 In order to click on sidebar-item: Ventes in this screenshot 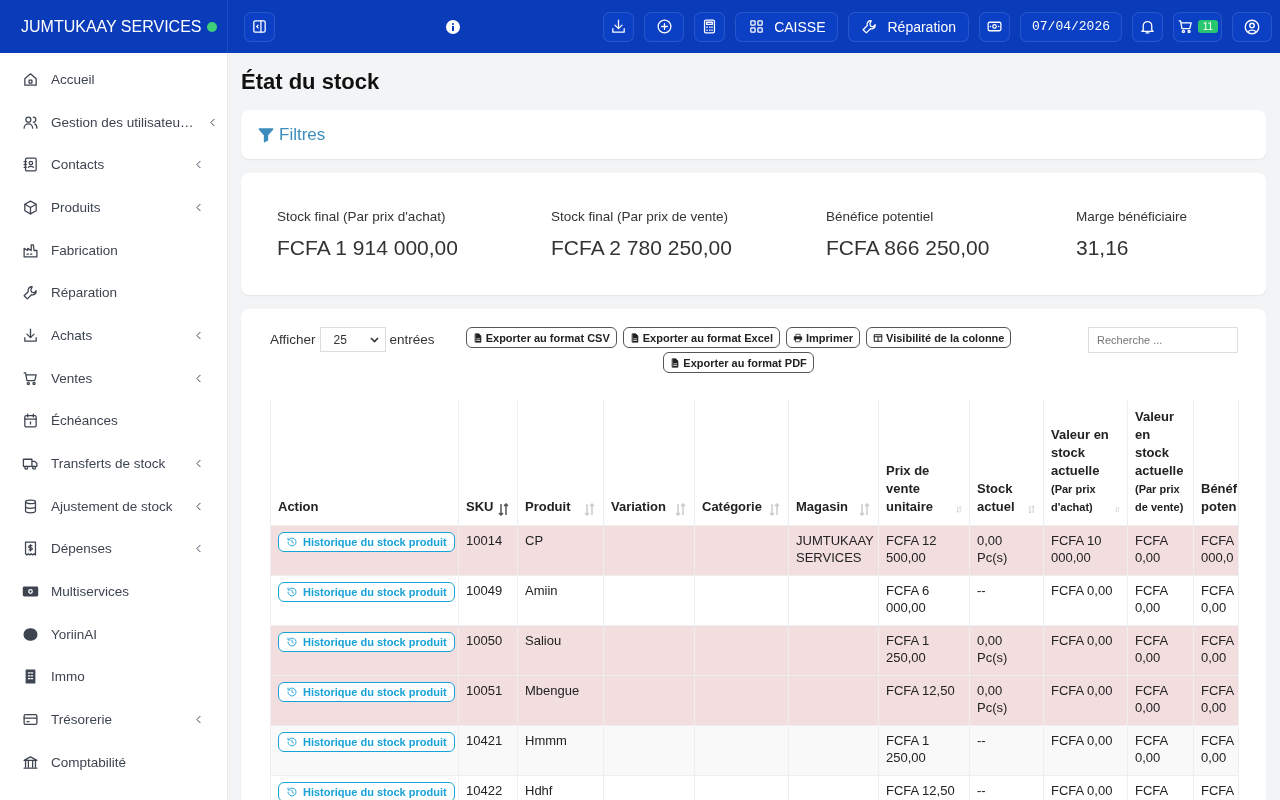, I will do `click(113, 378)`.